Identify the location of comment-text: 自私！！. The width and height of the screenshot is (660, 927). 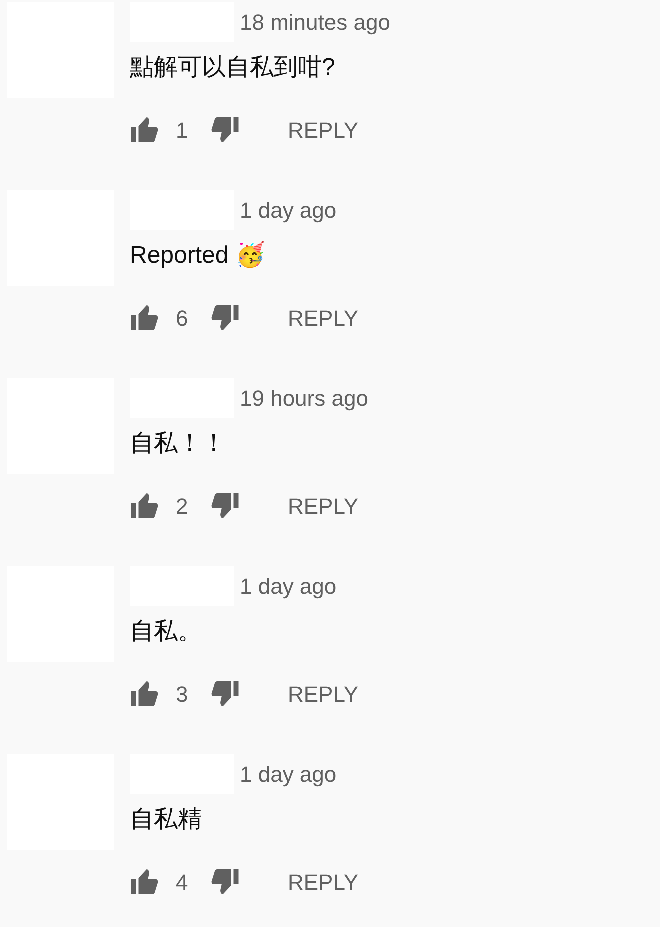
(178, 444).